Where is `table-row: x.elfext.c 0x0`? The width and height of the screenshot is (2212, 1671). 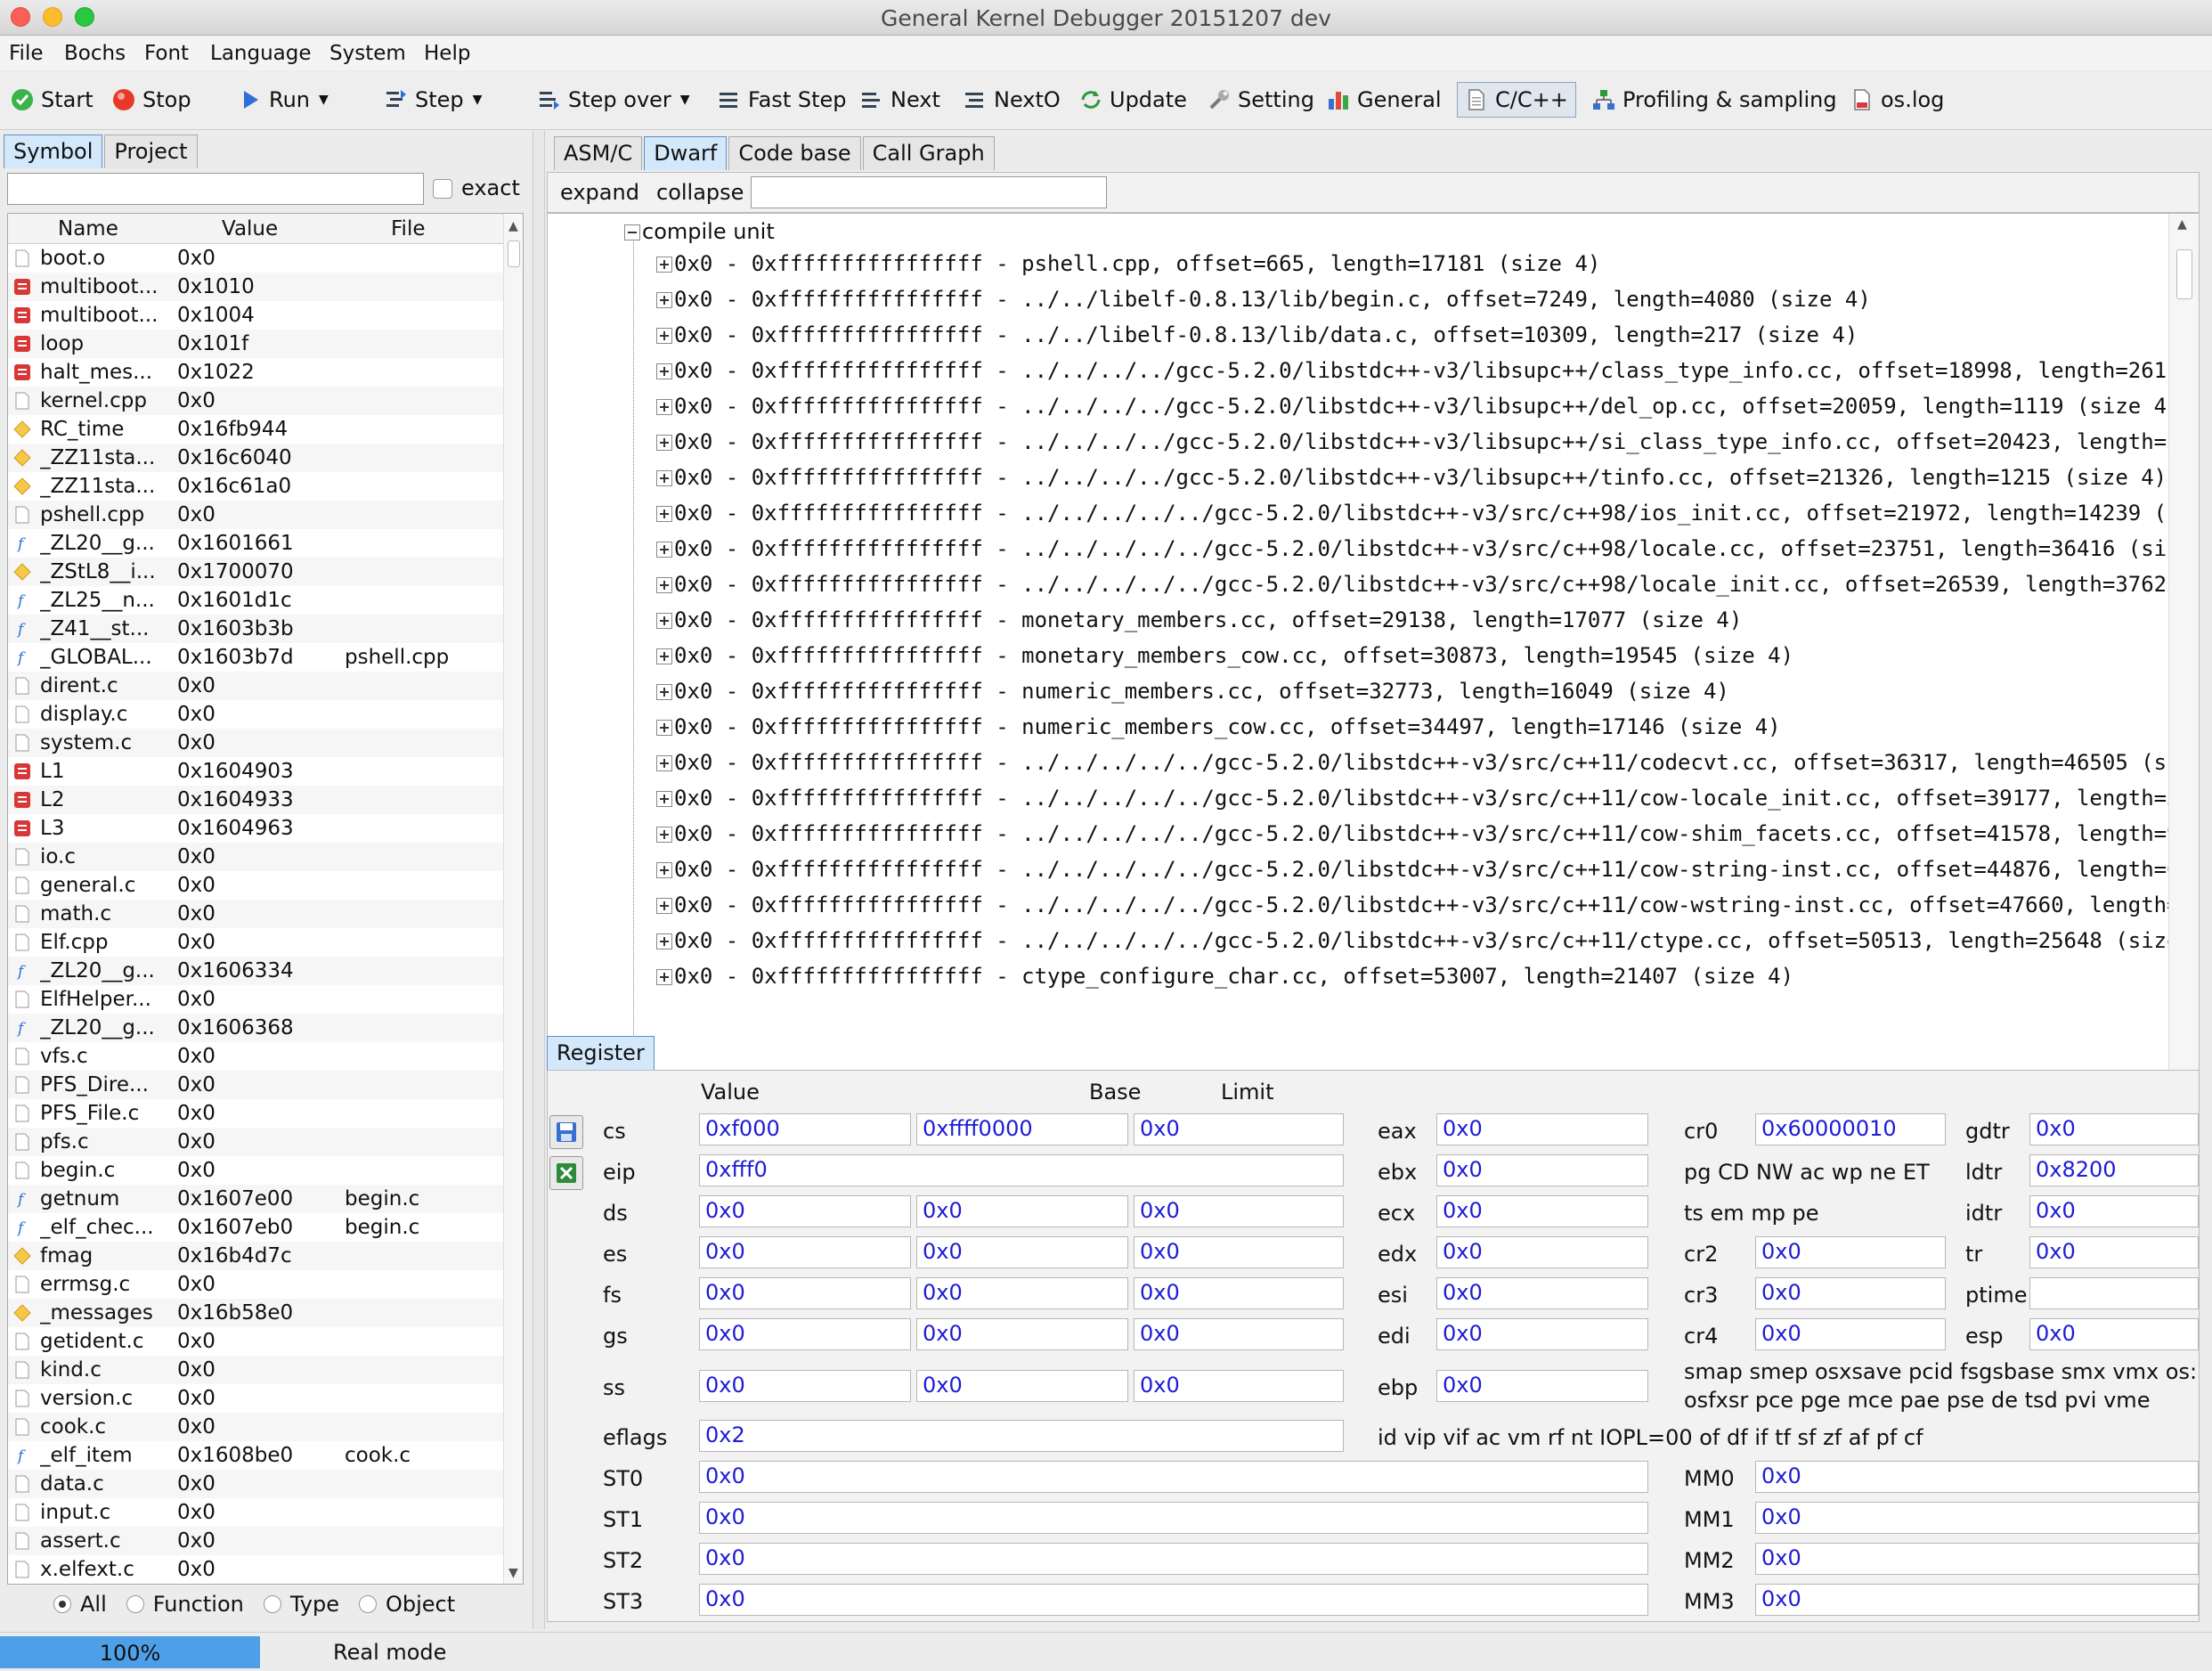 table-row: x.elfext.c 0x0 is located at coordinates (255, 1569).